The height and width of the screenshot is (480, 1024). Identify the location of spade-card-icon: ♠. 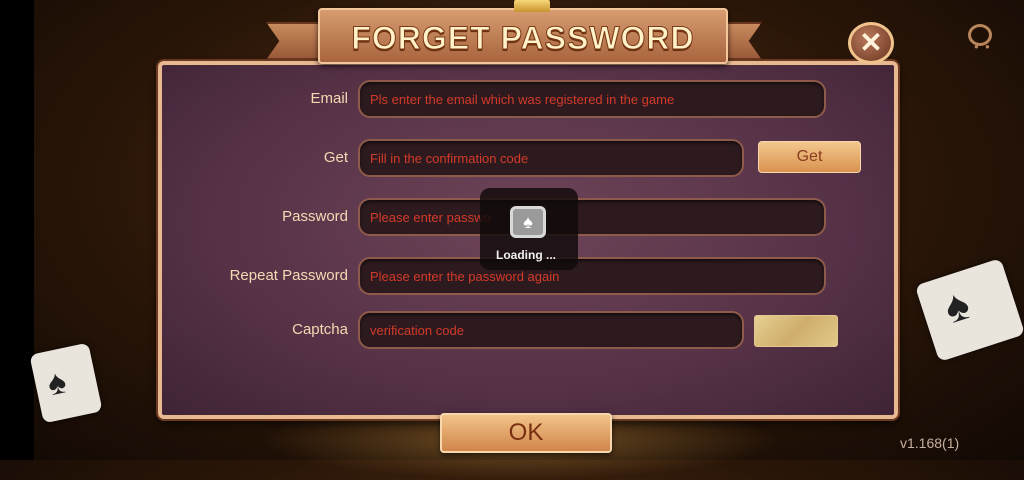
(528, 222).